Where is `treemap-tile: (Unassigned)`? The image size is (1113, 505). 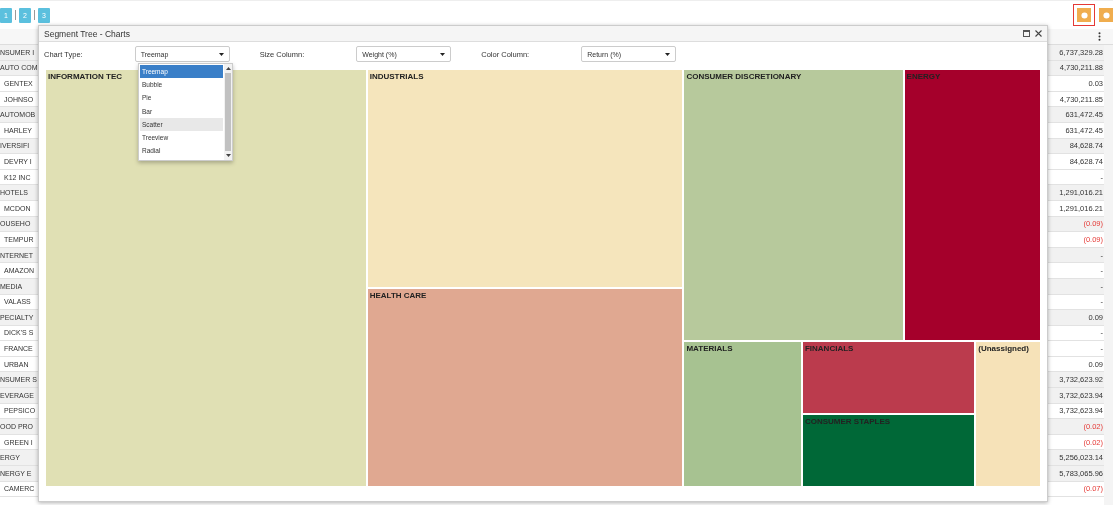
treemap-tile: (Unassigned) is located at coordinates (1008, 413).